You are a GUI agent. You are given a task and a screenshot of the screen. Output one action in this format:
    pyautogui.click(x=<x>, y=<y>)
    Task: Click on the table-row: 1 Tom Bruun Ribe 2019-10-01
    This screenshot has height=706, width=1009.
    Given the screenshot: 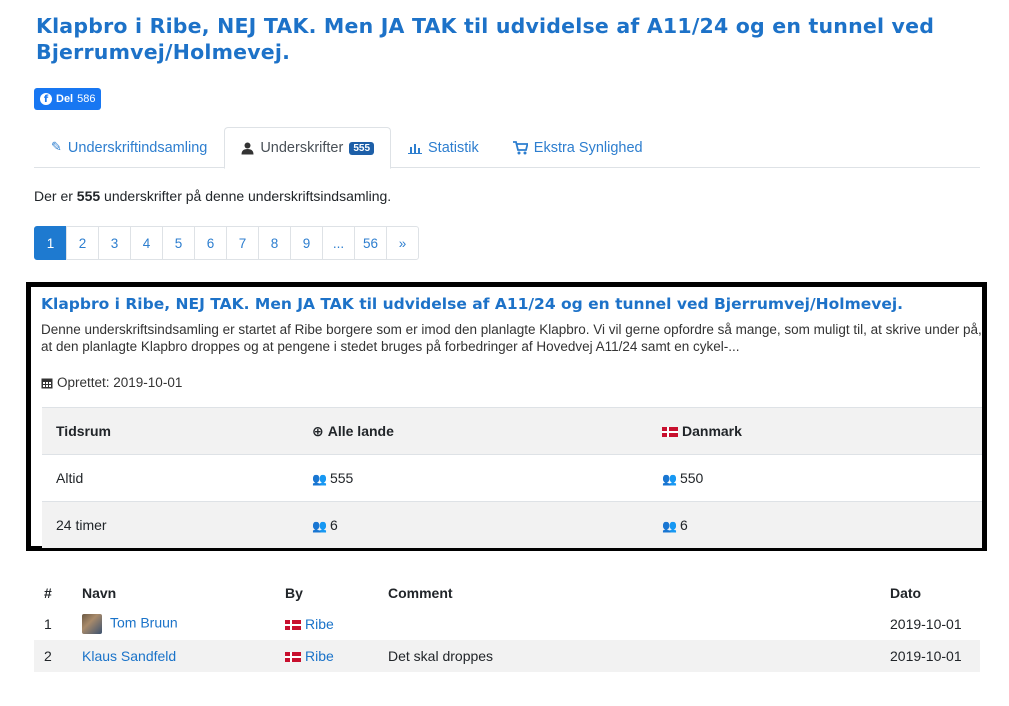 What is the action you would take?
    pyautogui.click(x=507, y=624)
    